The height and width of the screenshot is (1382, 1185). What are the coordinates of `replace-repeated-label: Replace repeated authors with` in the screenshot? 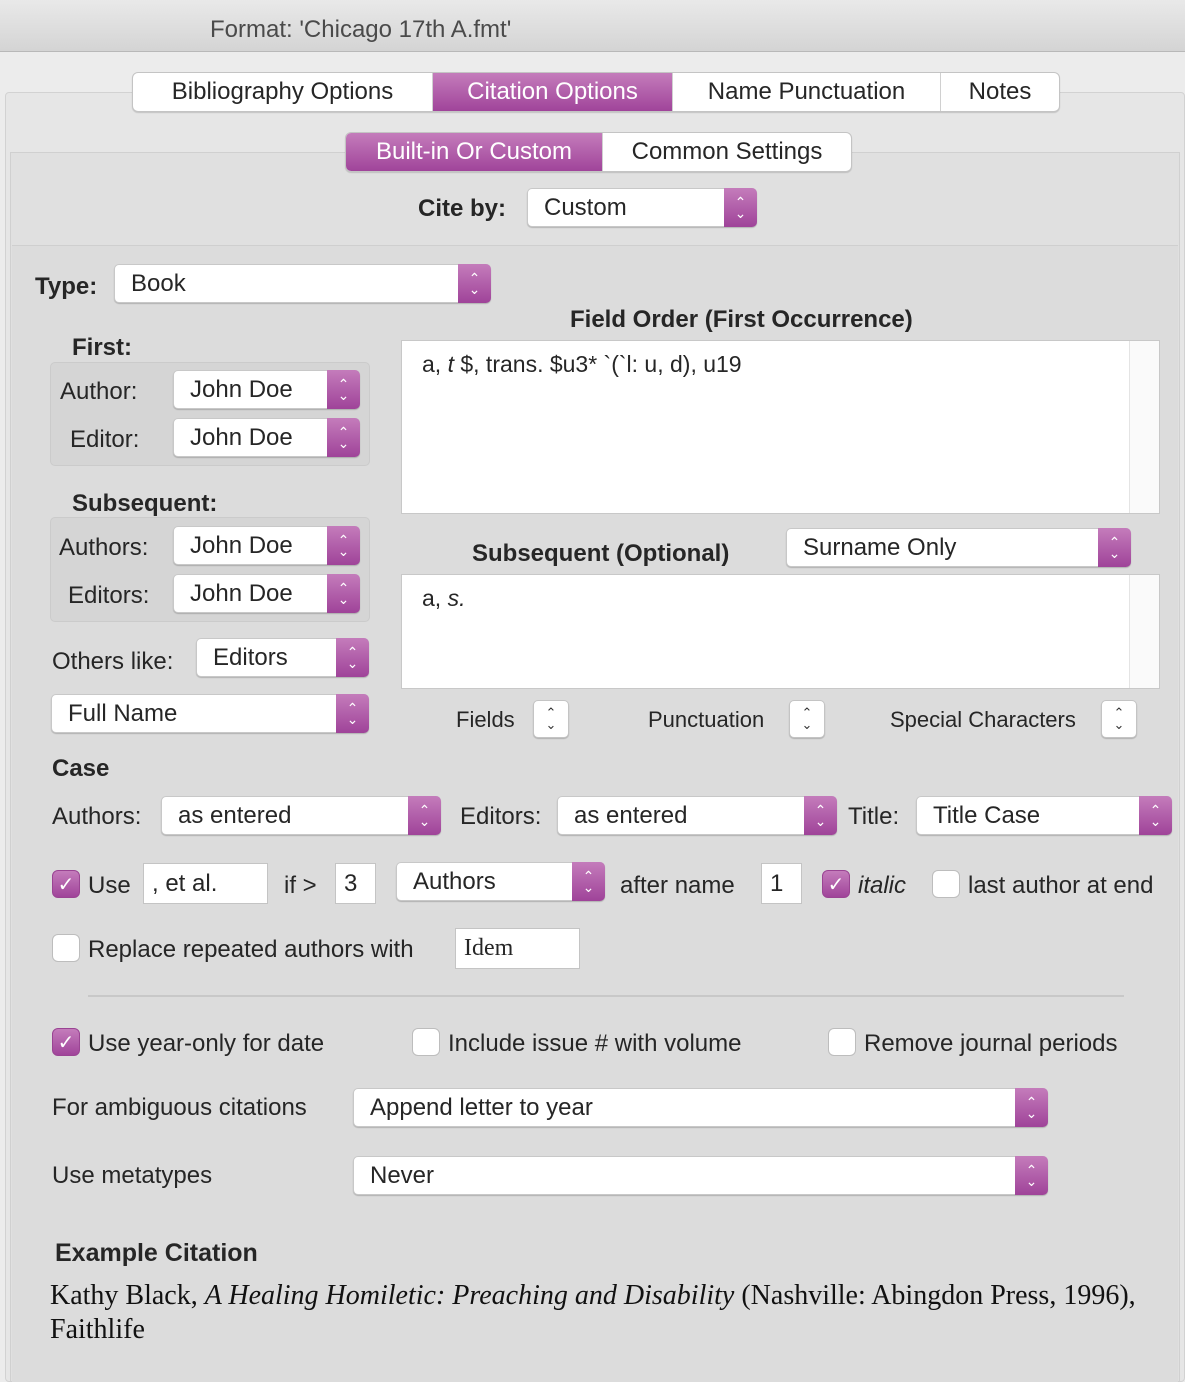 It's located at (251, 949).